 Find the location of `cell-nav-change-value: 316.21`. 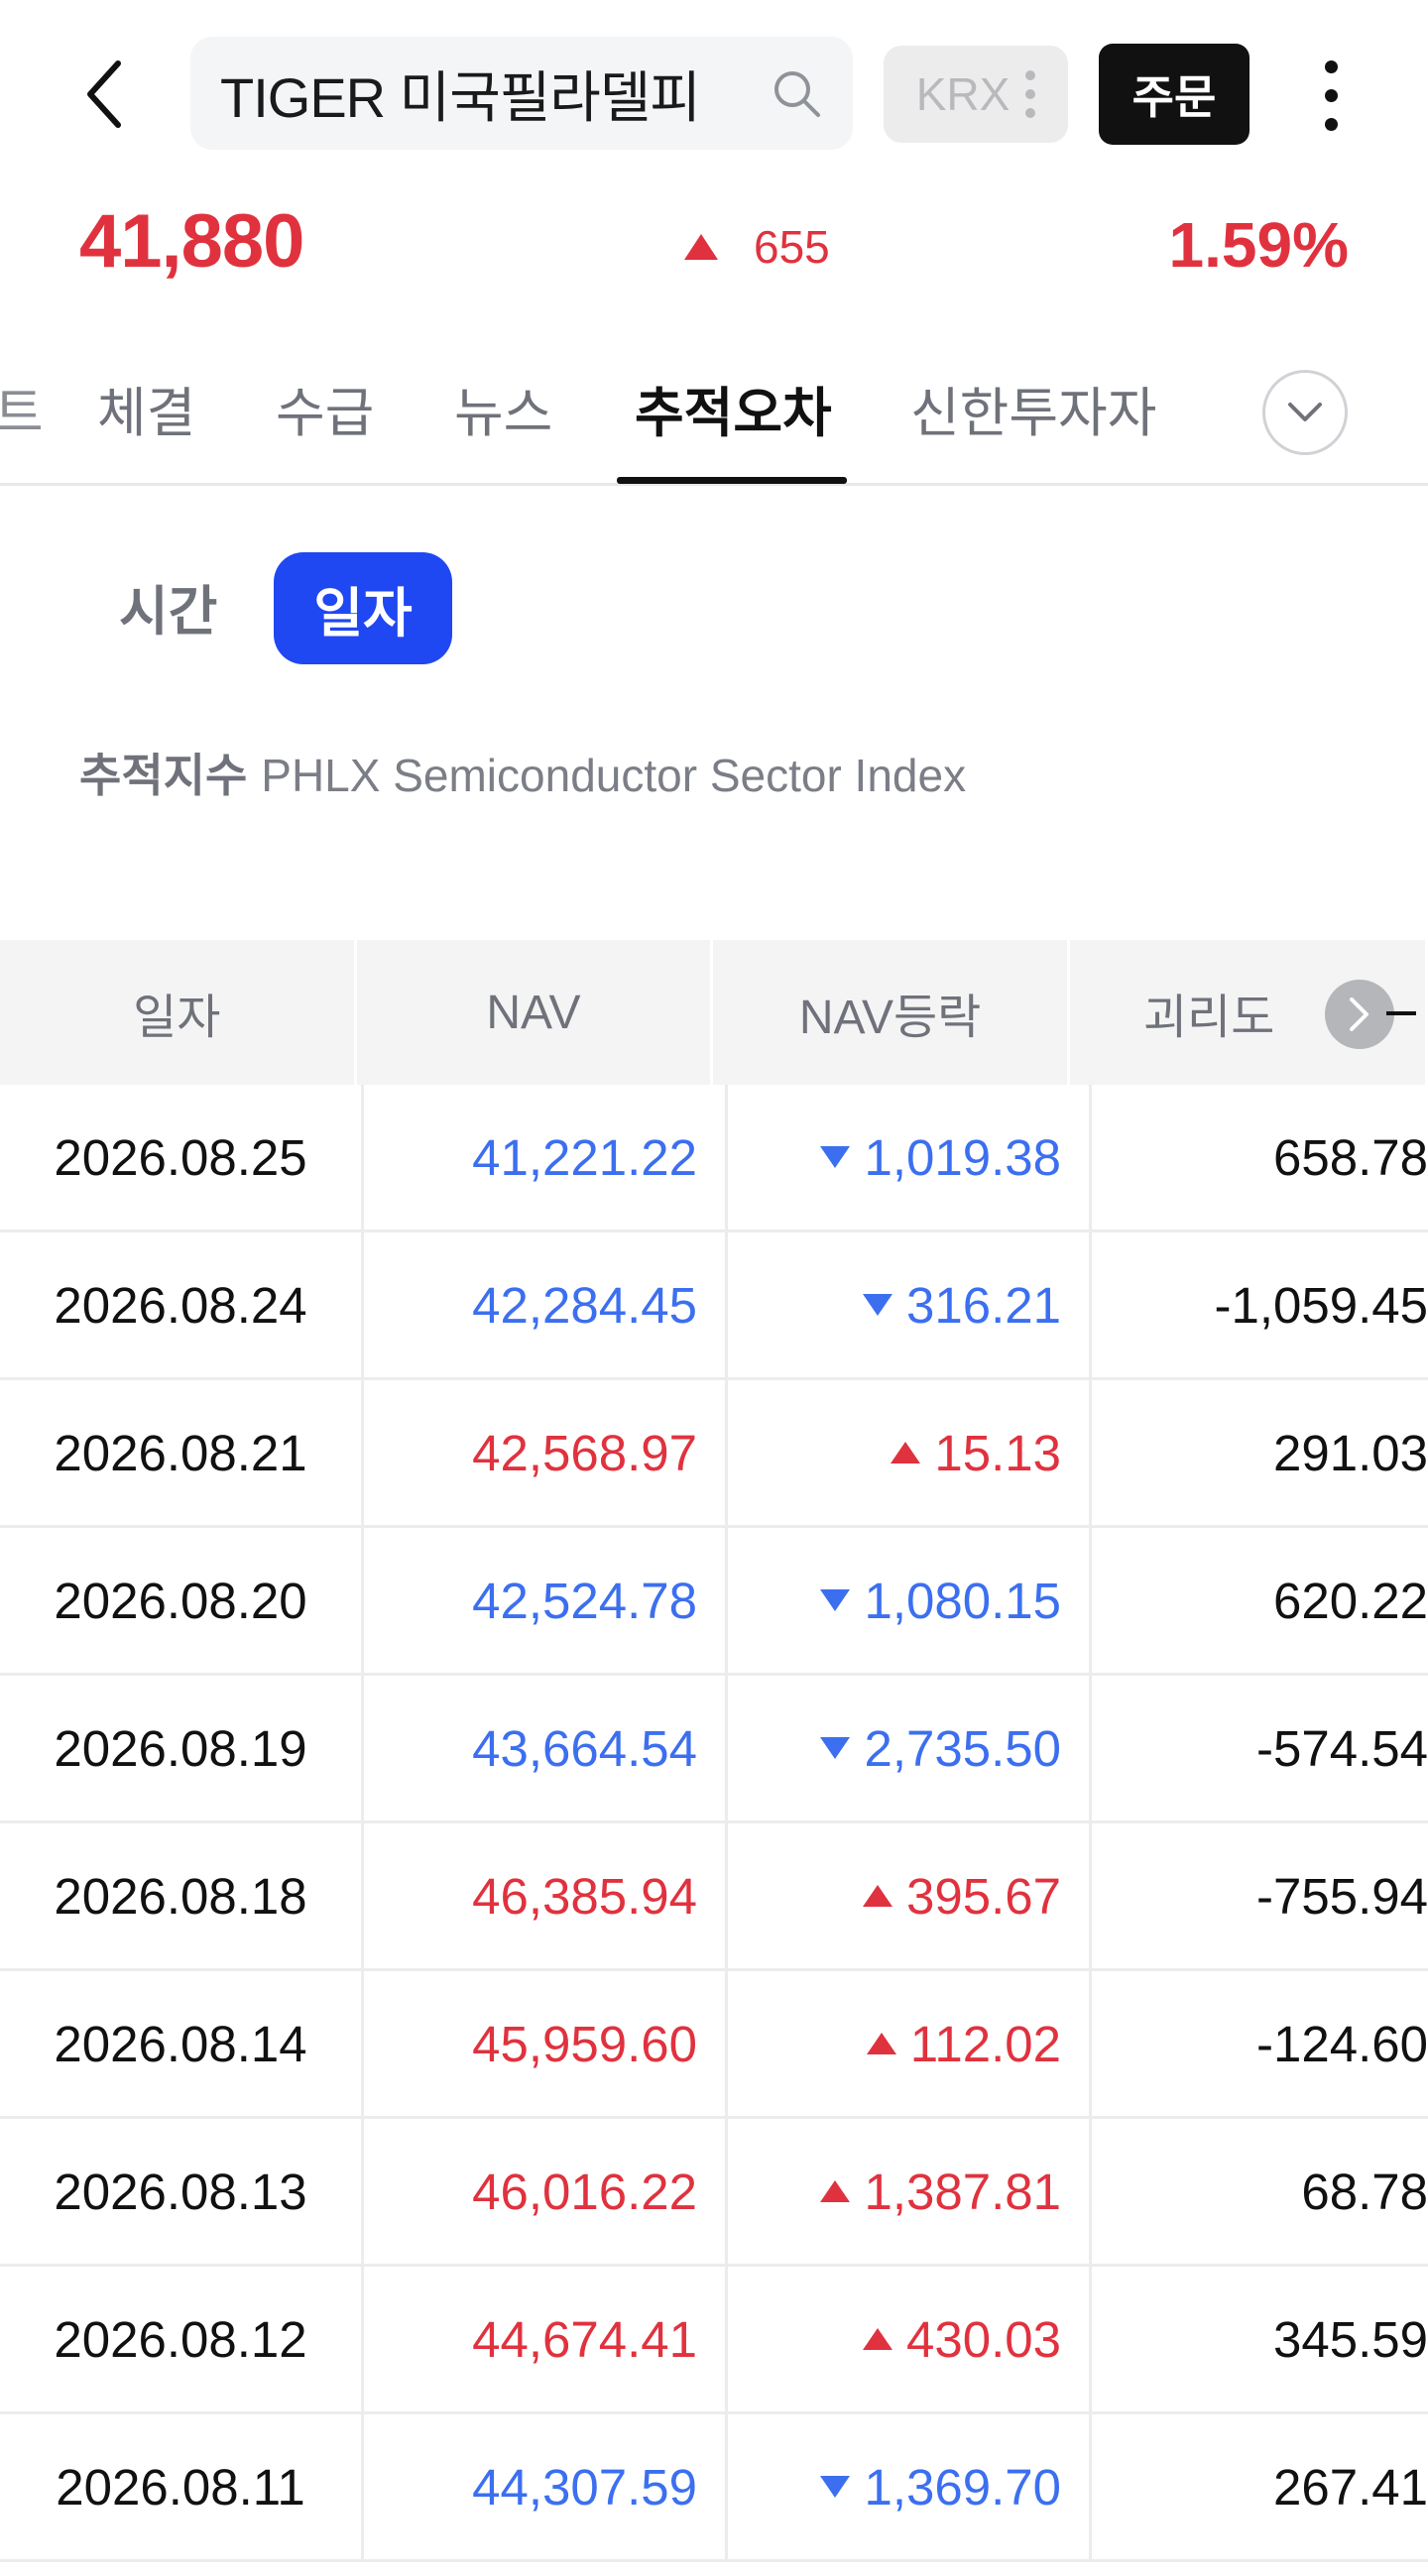

cell-nav-change-value: 316.21 is located at coordinates (983, 1305).